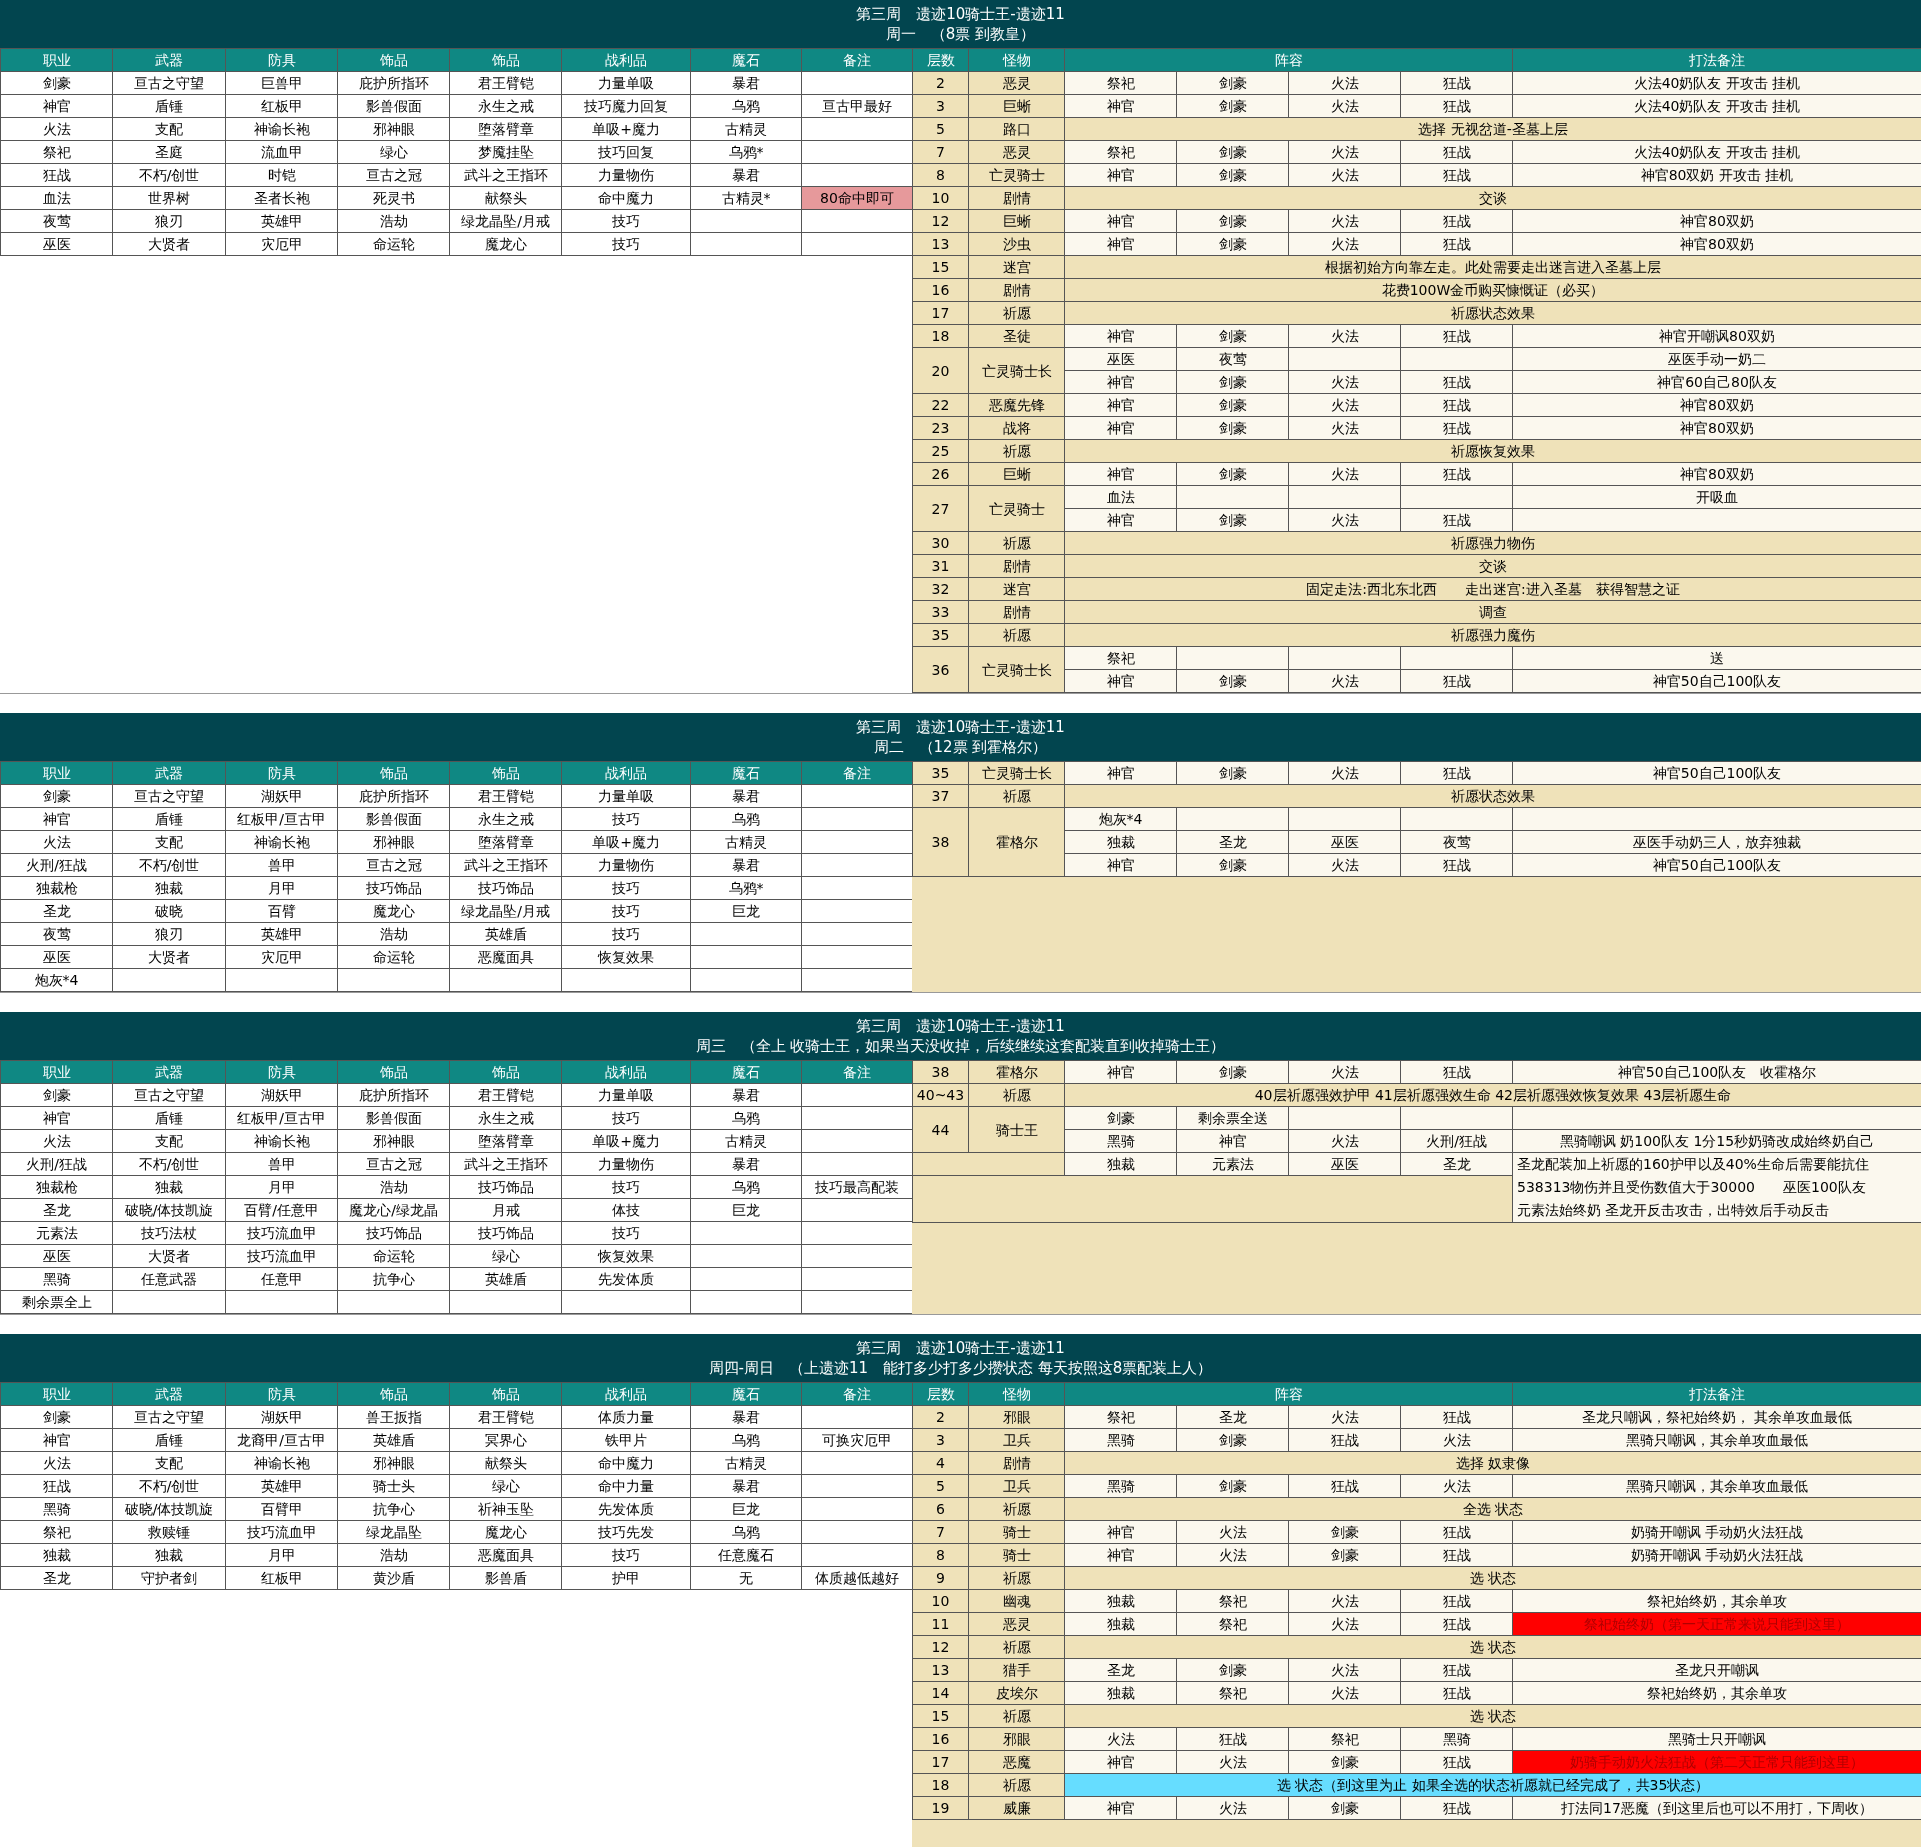 The width and height of the screenshot is (1921, 1847). I want to click on table-cell: 单吸+魔力, so click(626, 842).